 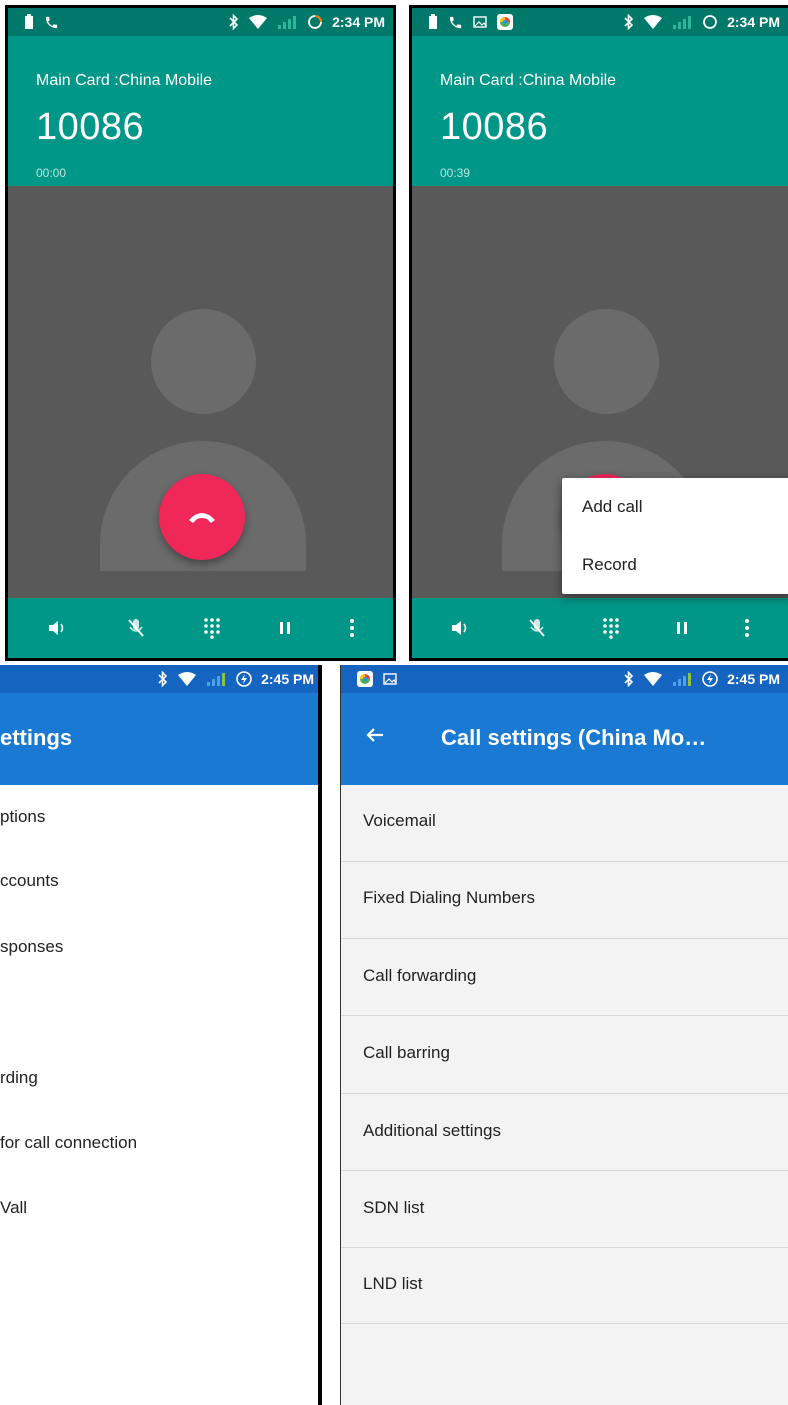 I want to click on settings-item: ccounts, so click(x=161, y=881).